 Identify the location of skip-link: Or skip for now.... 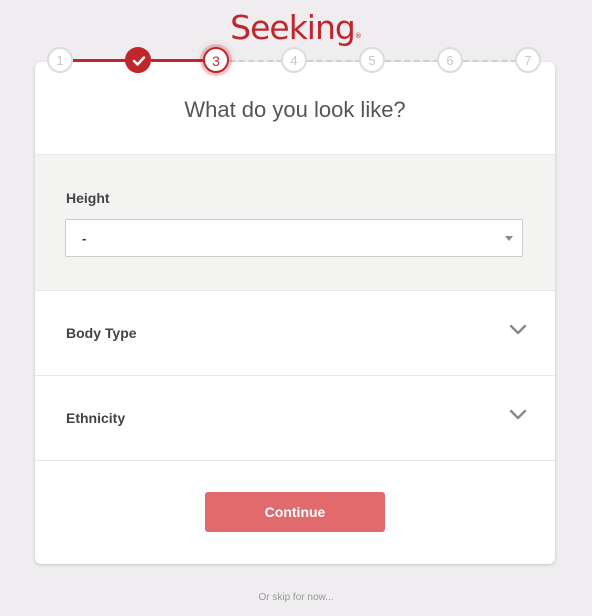
(296, 597).